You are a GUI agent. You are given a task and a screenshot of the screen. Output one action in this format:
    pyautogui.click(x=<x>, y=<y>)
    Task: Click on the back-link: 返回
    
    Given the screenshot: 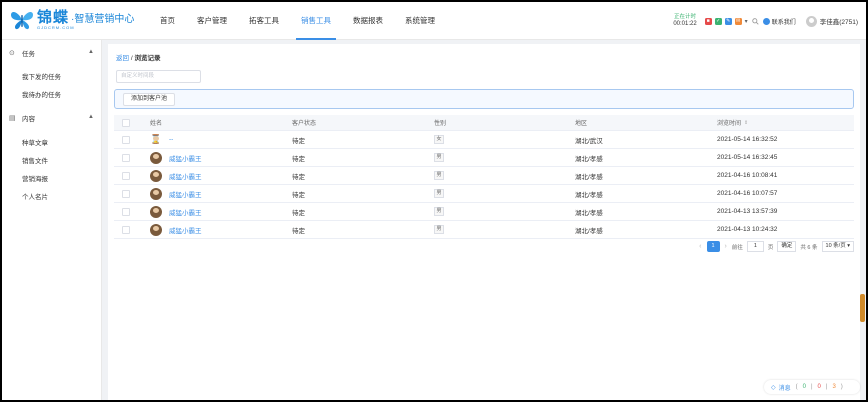 What is the action you would take?
    pyautogui.click(x=122, y=58)
    